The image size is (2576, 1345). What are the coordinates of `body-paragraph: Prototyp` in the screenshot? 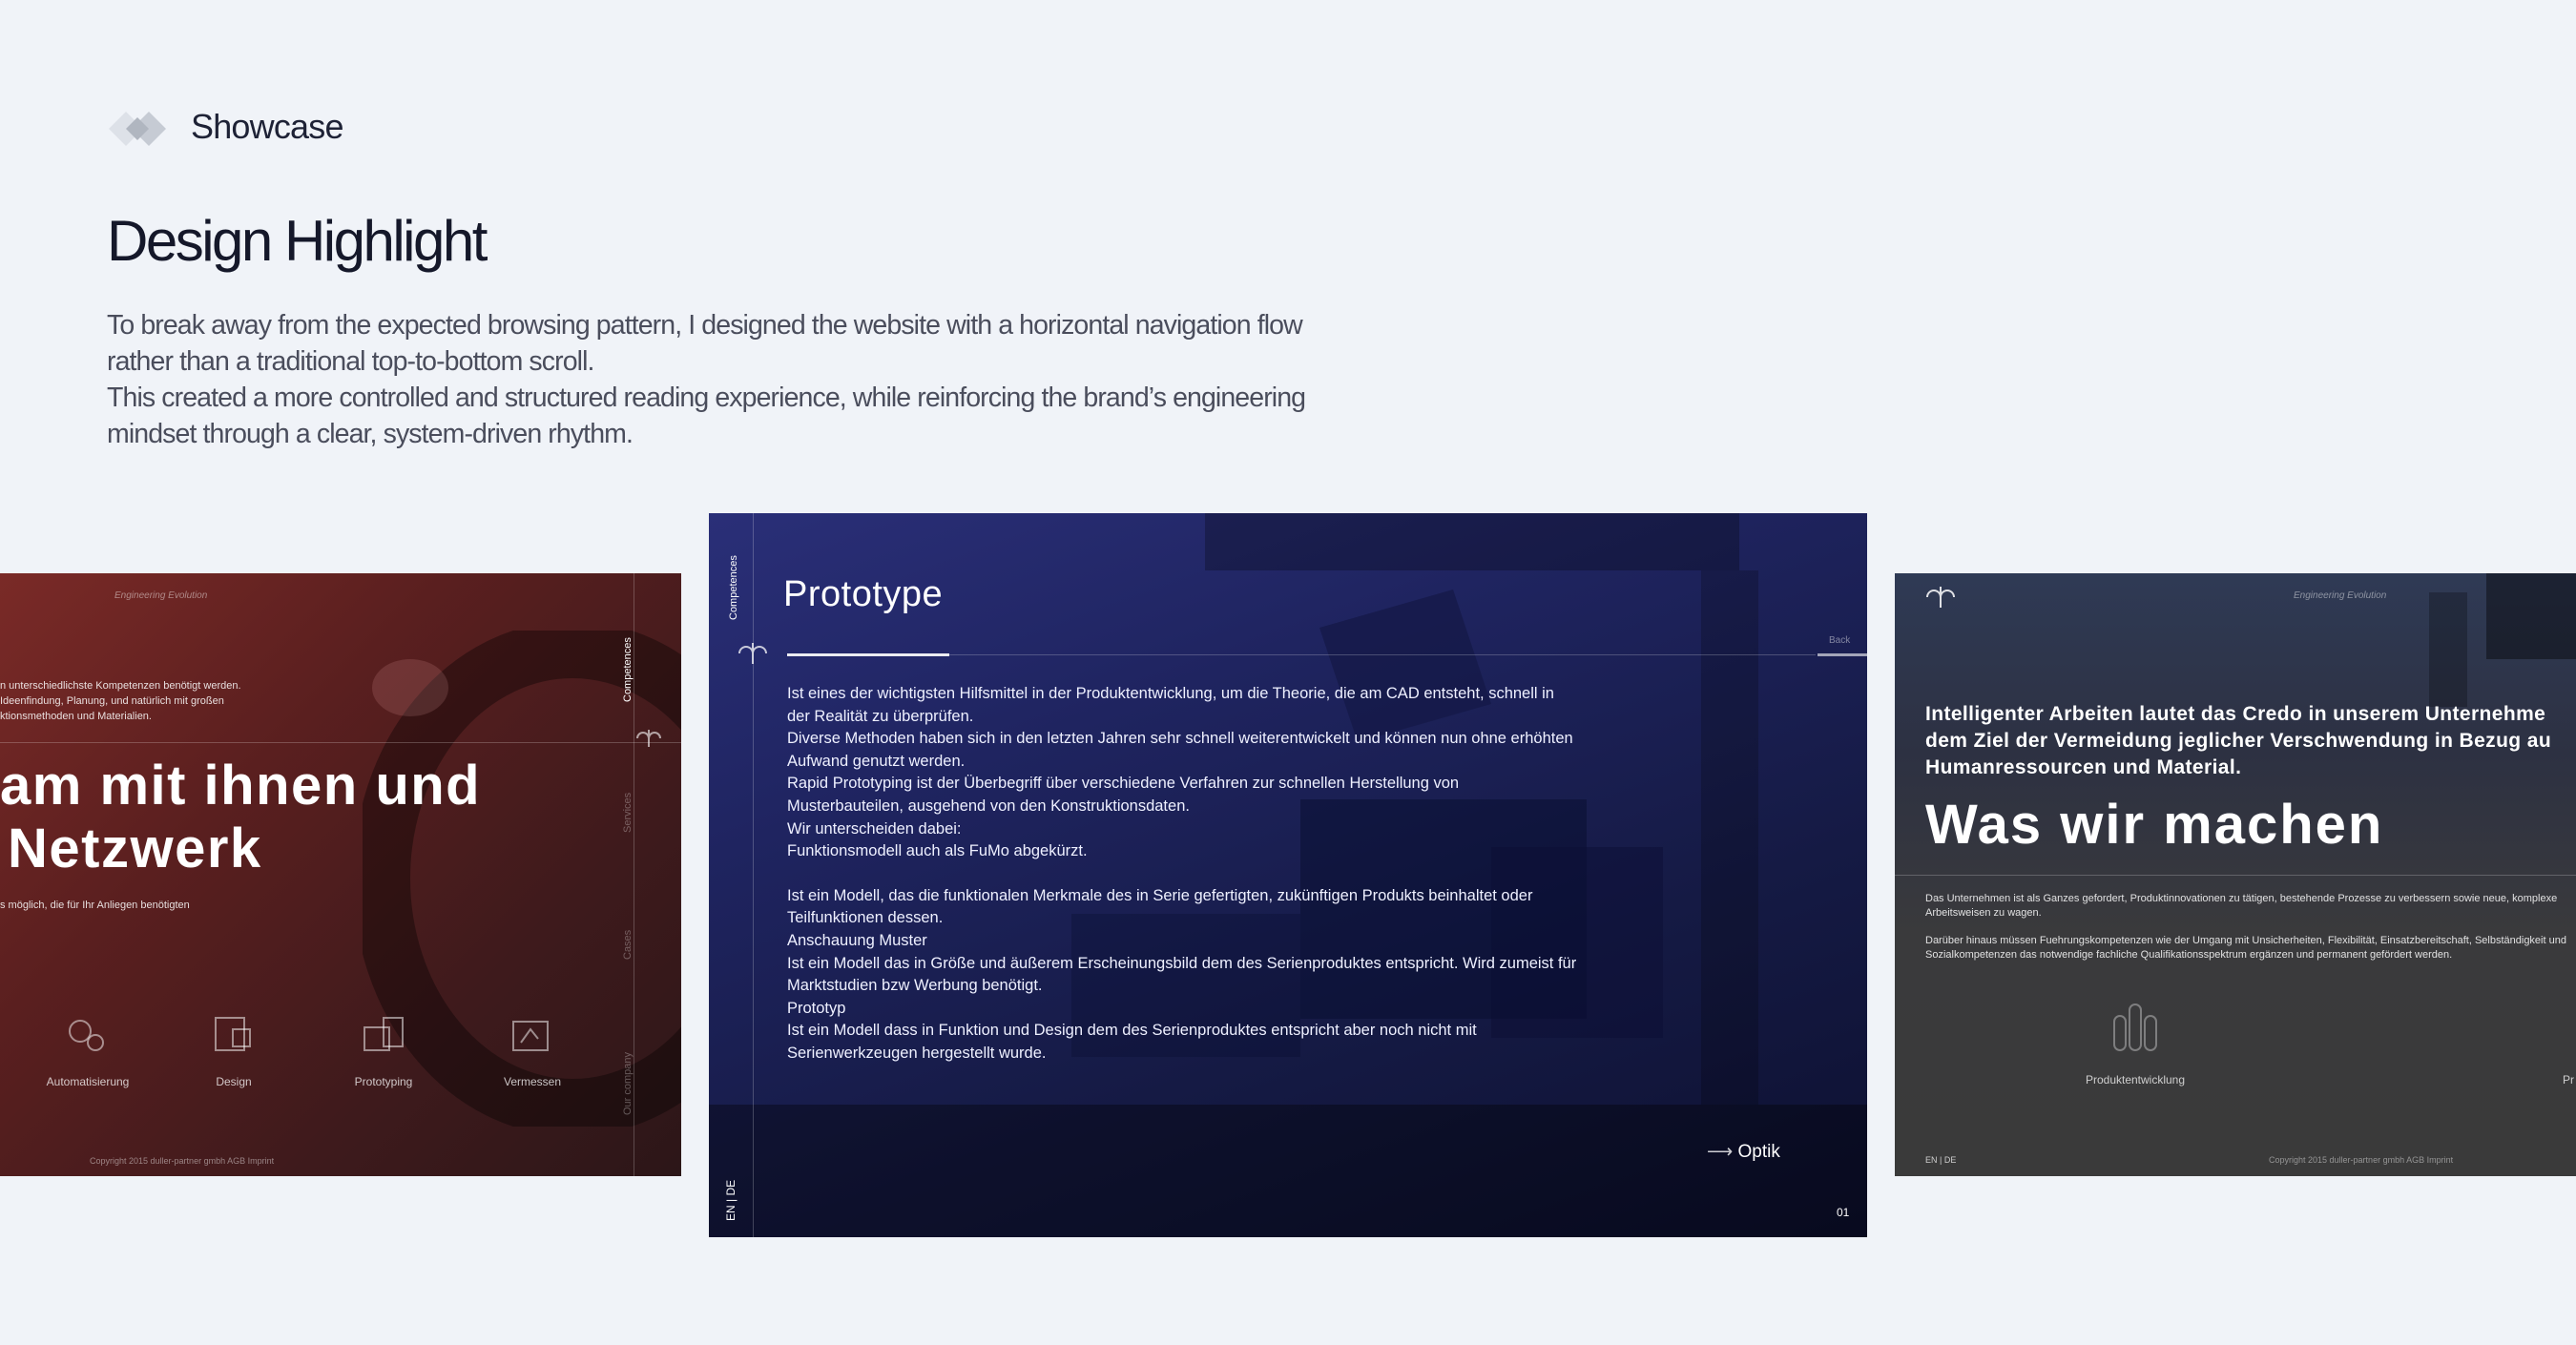 It's located at (816, 1008).